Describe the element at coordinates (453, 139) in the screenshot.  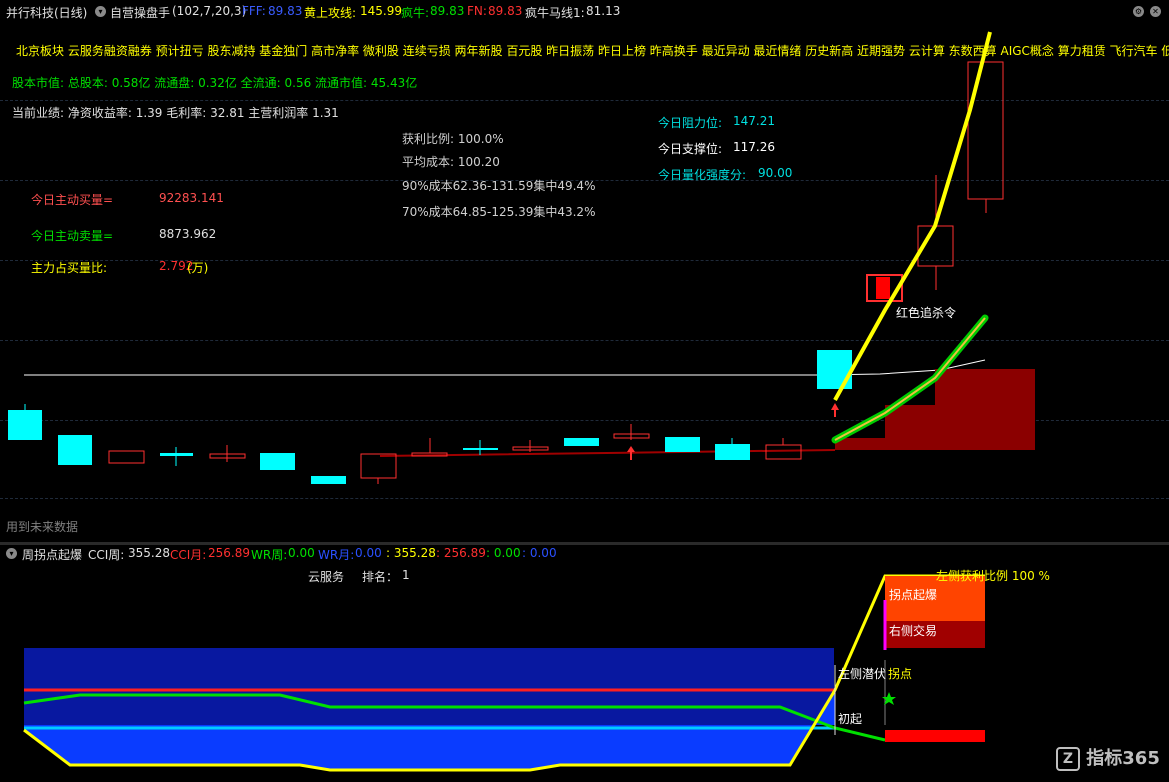
I see `profit-ratio: 获利比例: 100.0%` at that location.